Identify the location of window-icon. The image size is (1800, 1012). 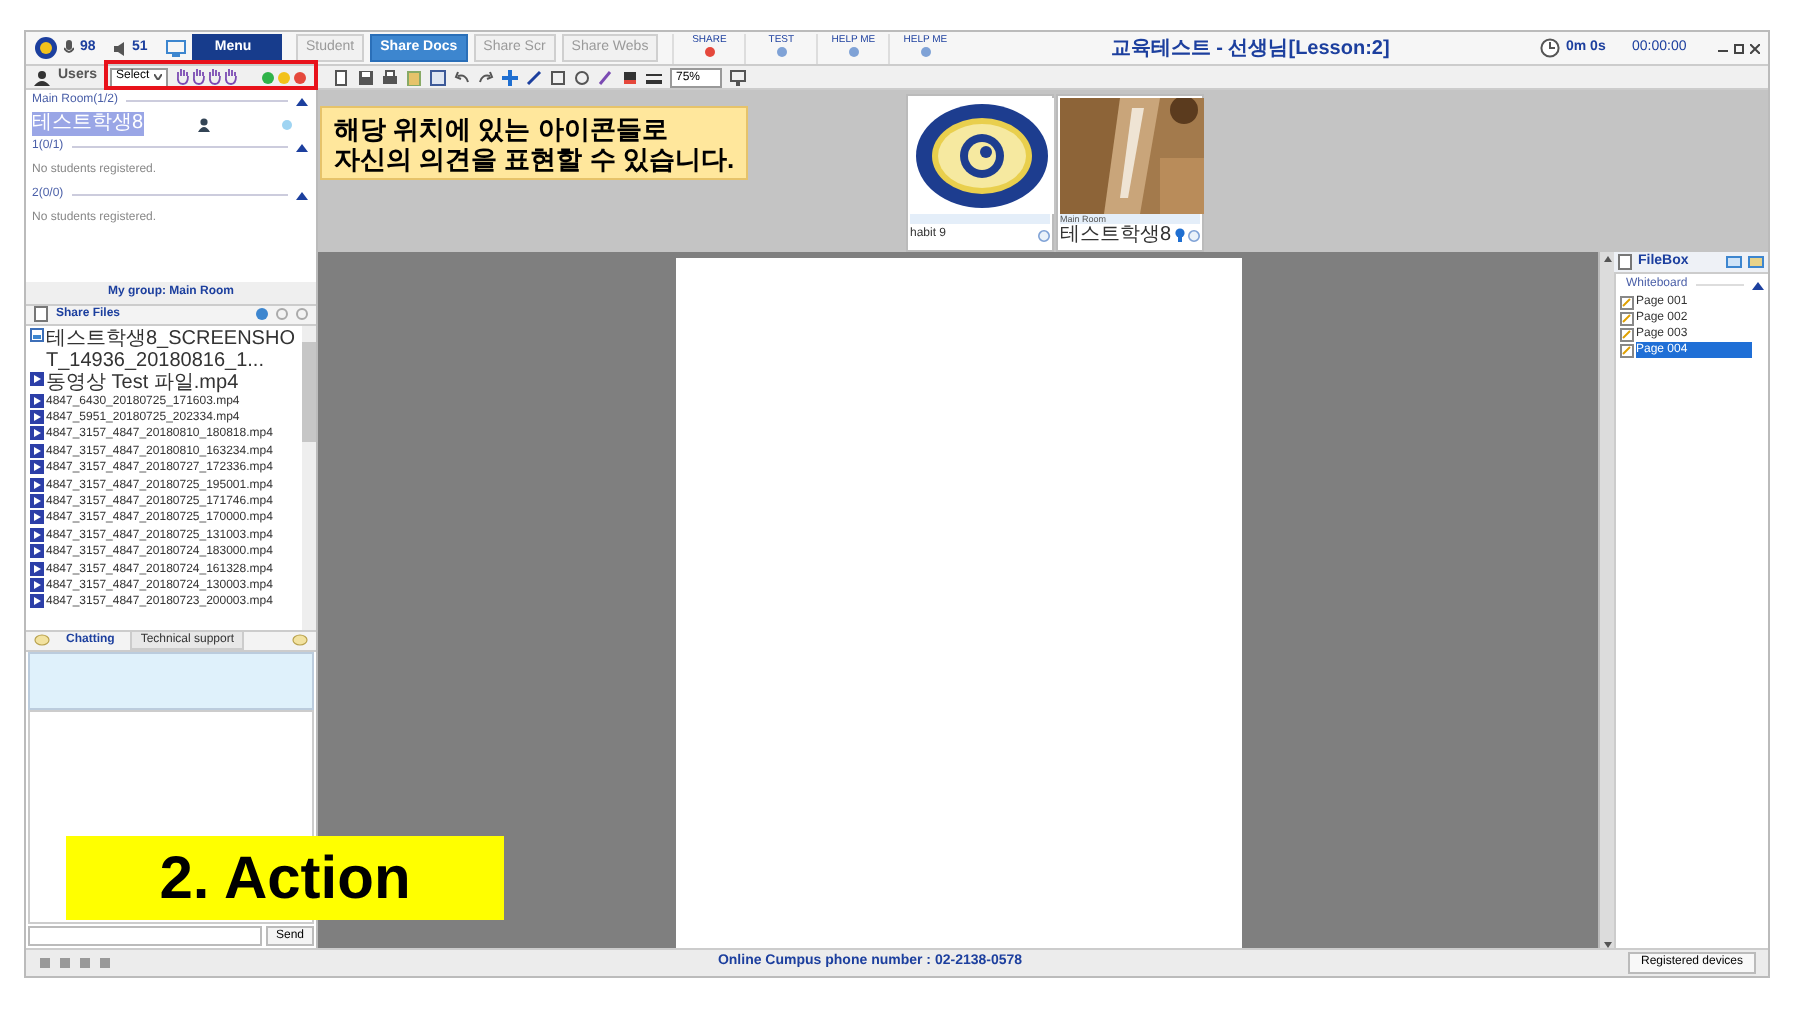
(438, 77).